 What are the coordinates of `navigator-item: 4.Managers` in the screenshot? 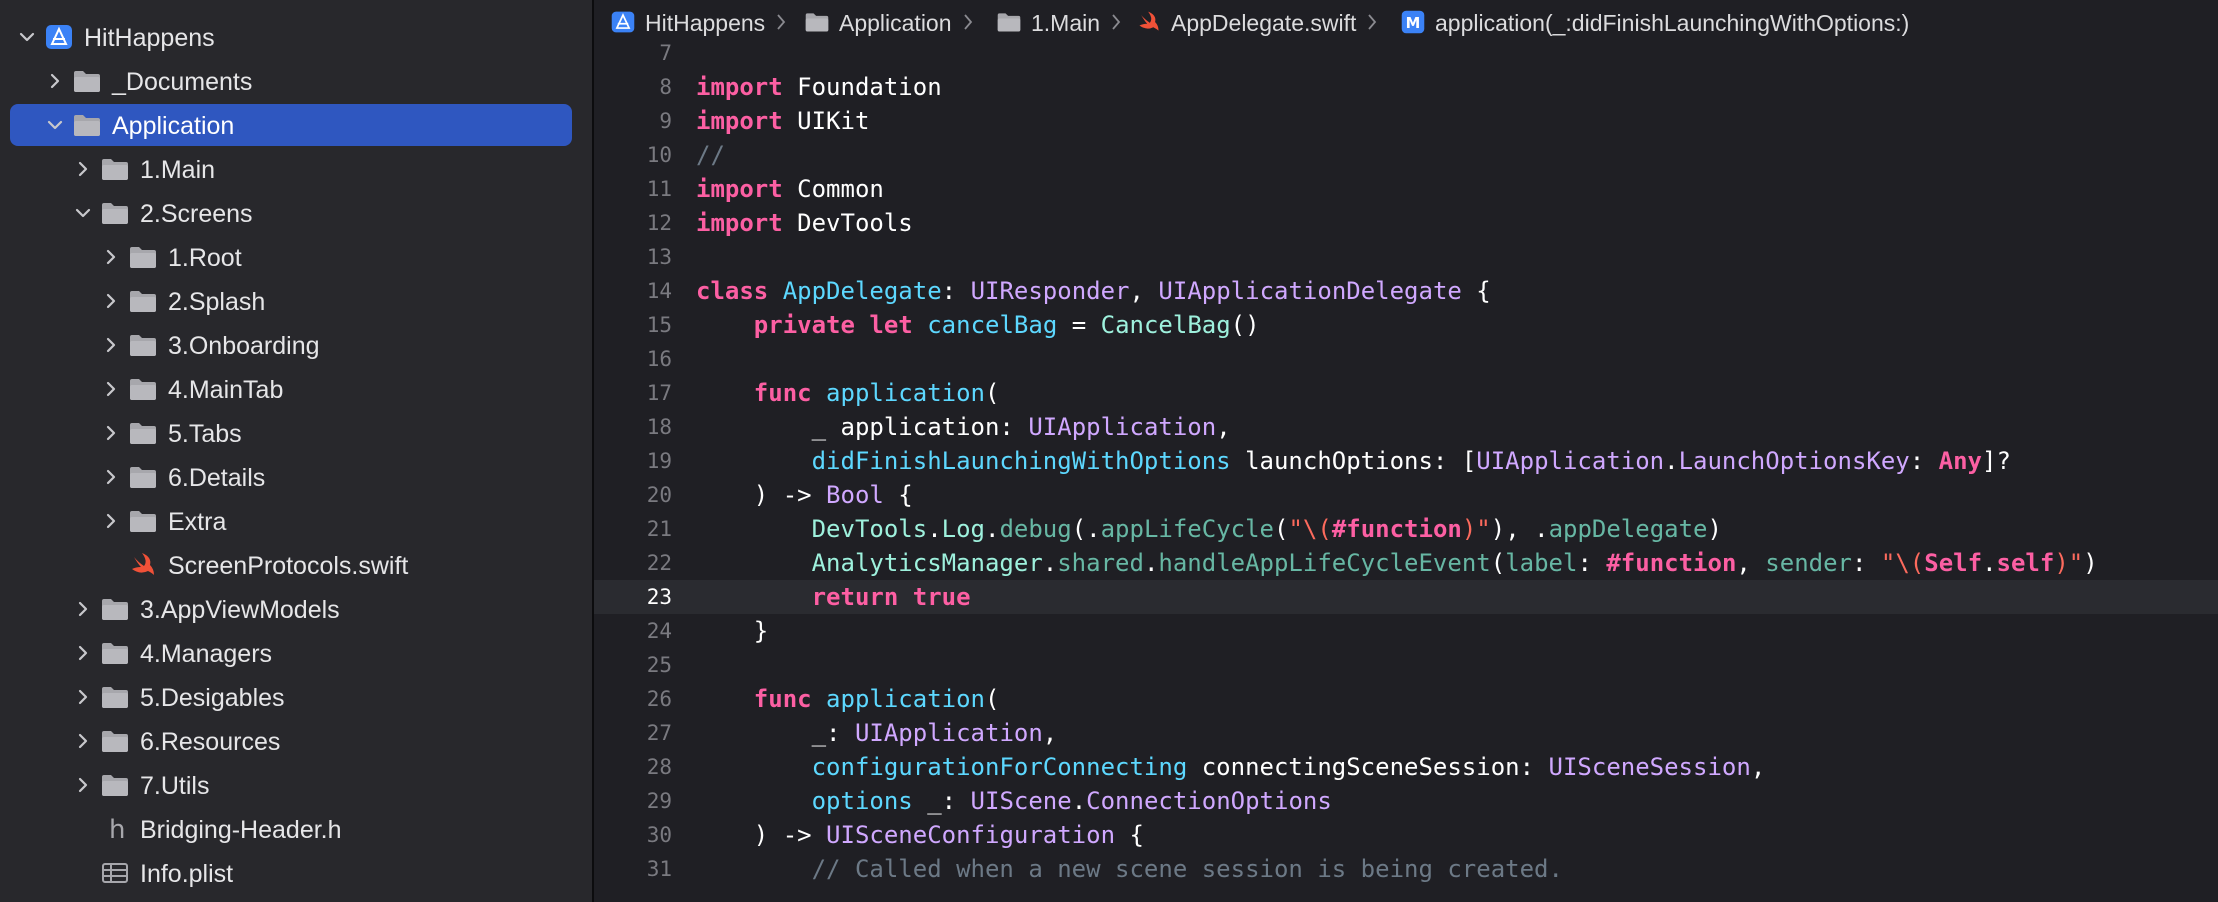 It's located at (291, 653).